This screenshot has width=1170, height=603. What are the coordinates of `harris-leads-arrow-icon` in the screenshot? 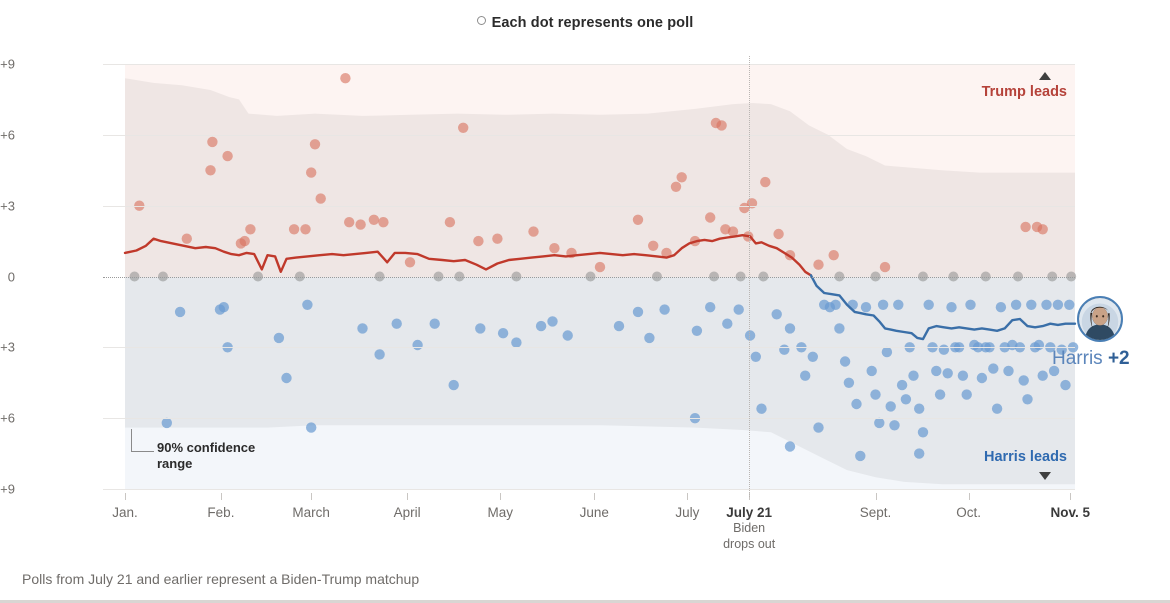 It's located at (1045, 476).